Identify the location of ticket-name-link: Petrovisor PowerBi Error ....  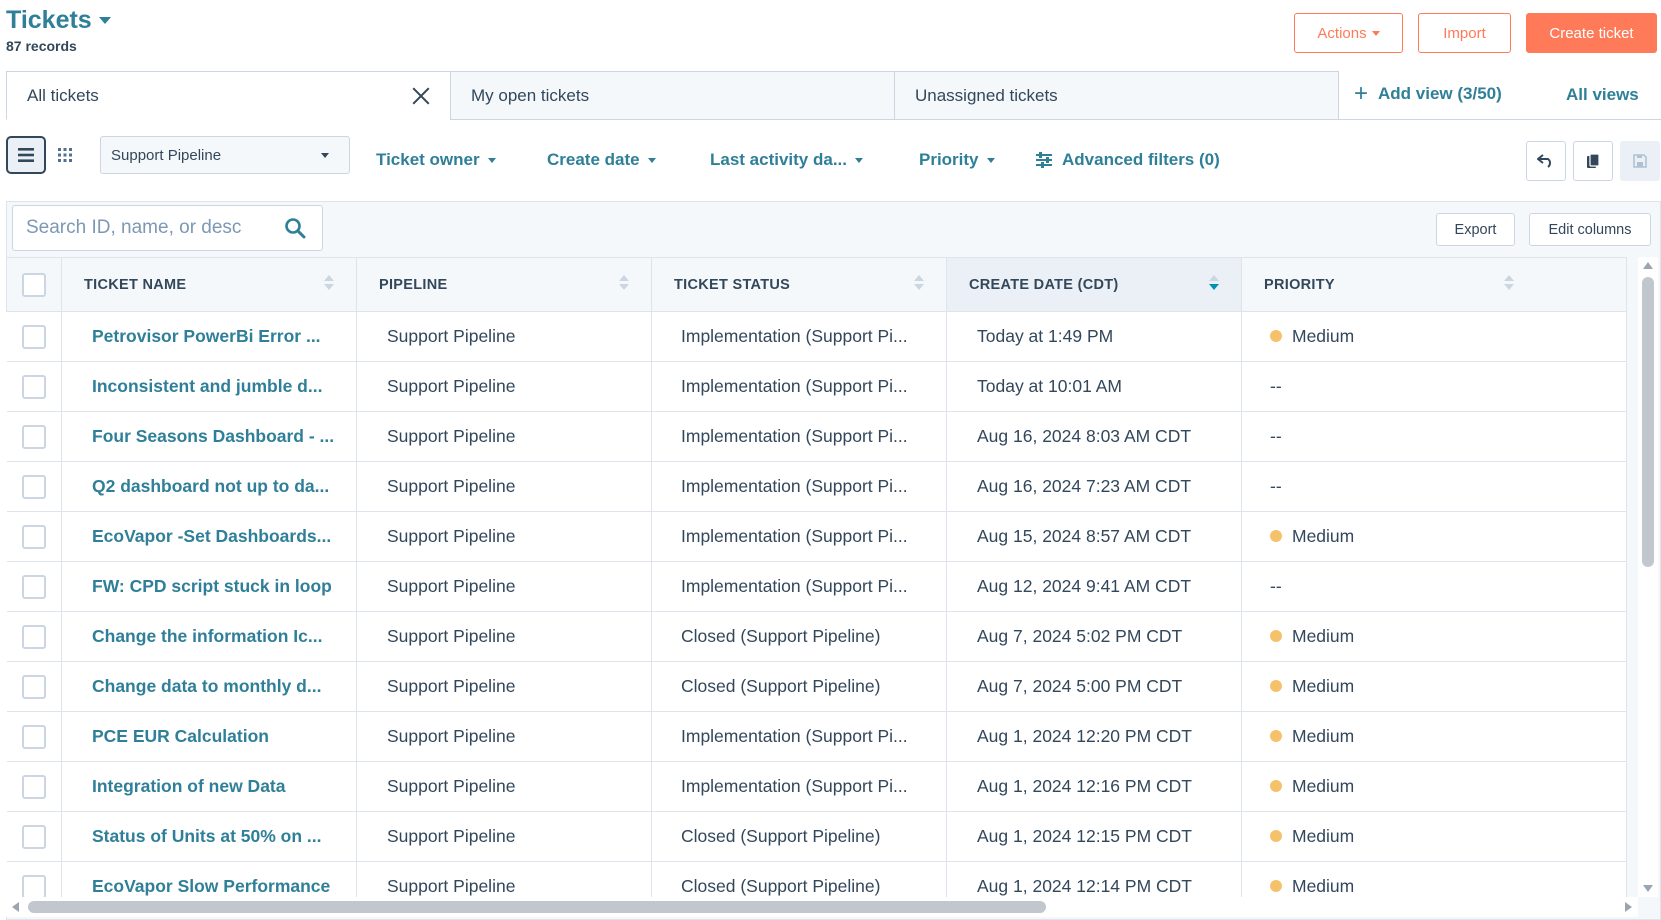
(209, 336).